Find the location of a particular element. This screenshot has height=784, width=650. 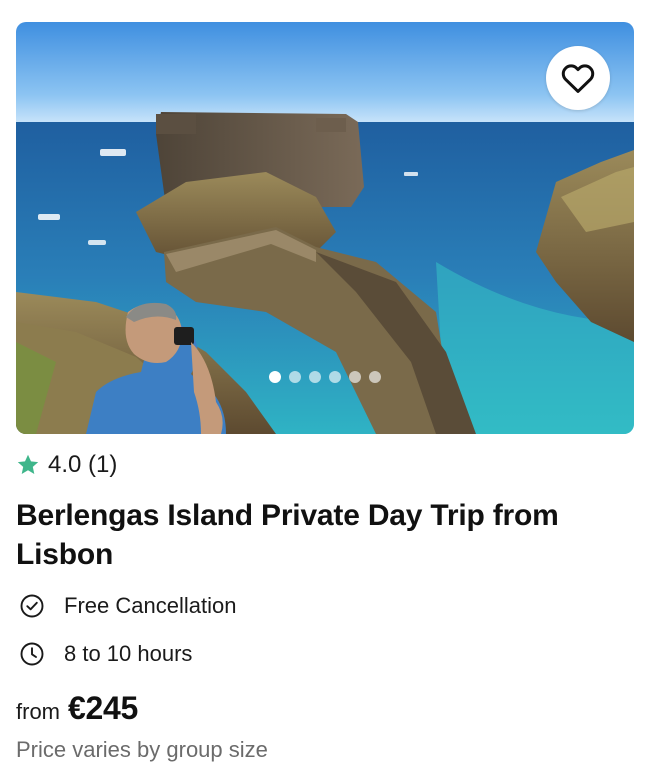

carousel-indicator is located at coordinates (325, 378).